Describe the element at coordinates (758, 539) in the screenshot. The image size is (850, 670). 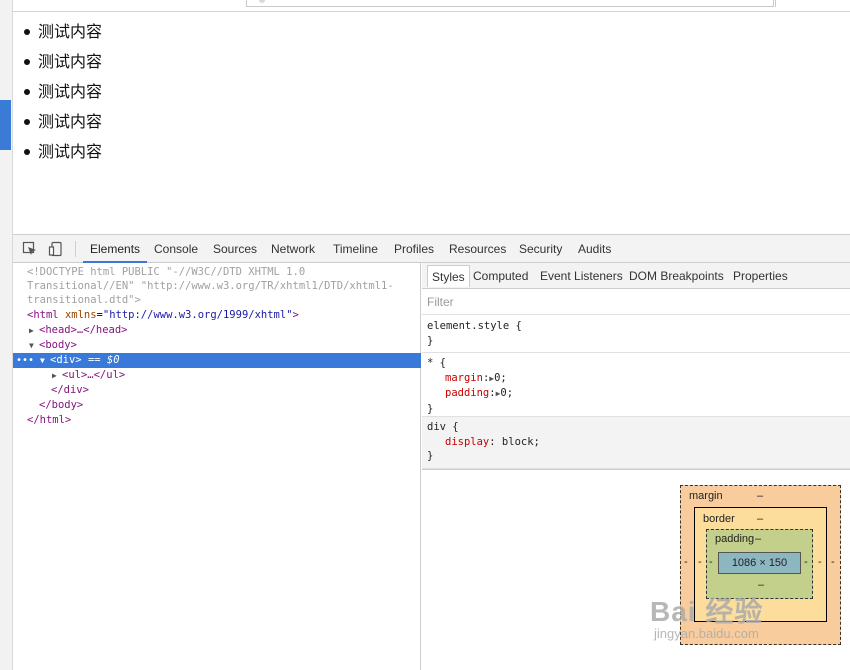
I see `padding-top-value: –` at that location.